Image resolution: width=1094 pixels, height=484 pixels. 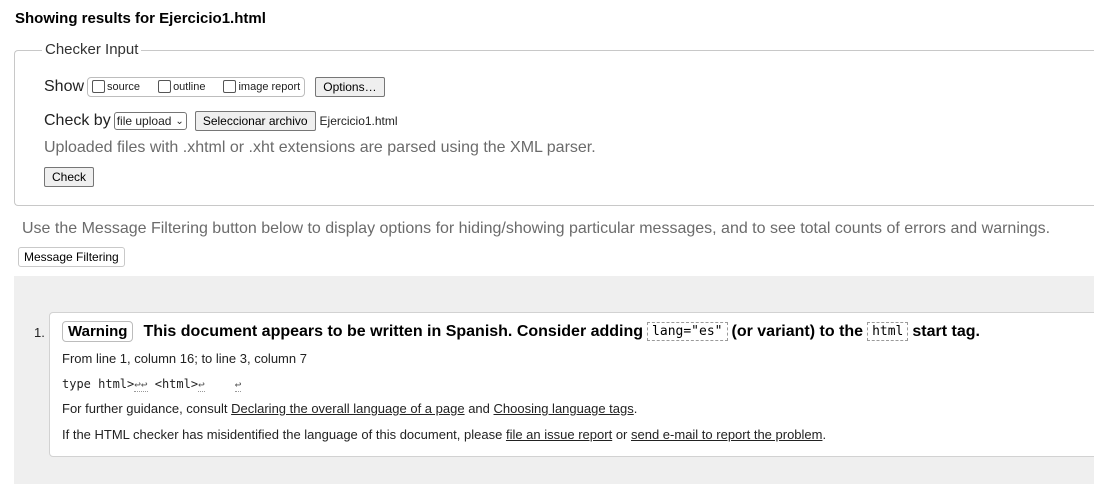 I want to click on report-or: or, so click(x=621, y=434).